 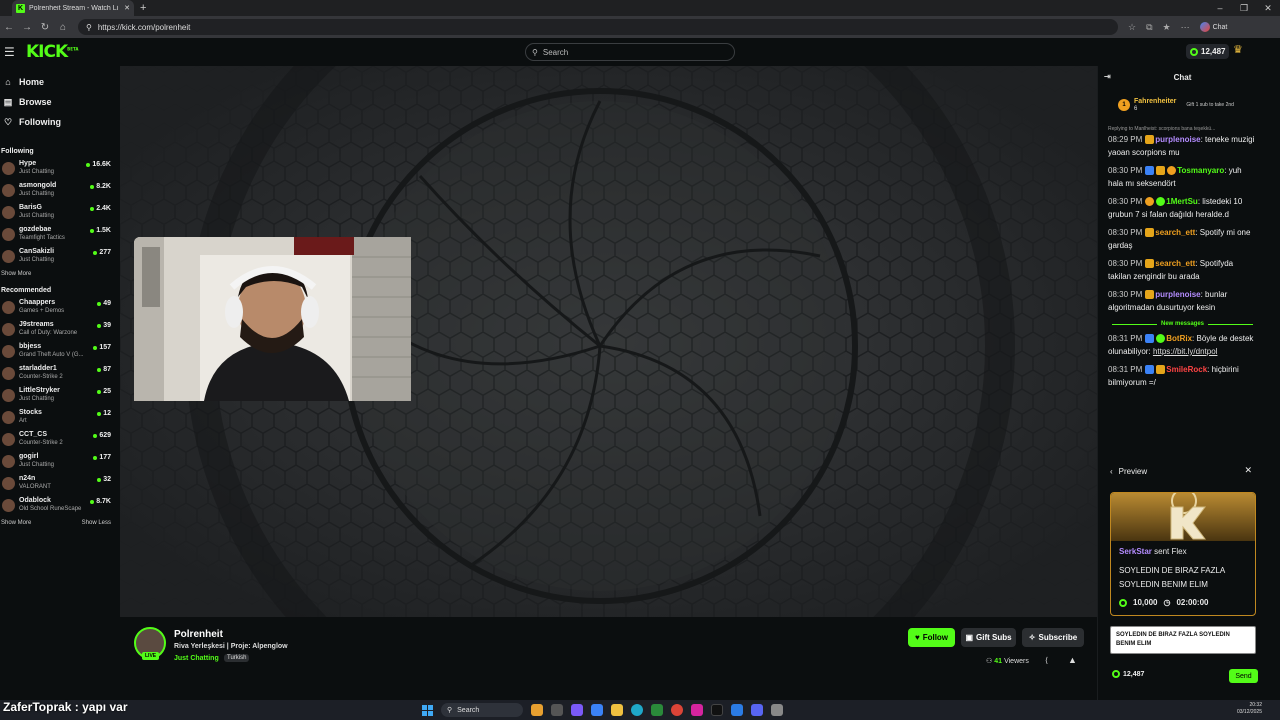 I want to click on message-username: BotRix, so click(x=1179, y=338).